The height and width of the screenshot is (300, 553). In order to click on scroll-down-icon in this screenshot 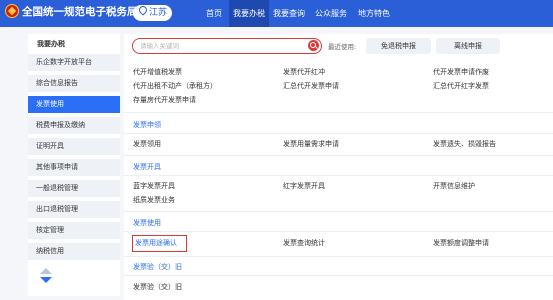, I will do `click(46, 280)`.